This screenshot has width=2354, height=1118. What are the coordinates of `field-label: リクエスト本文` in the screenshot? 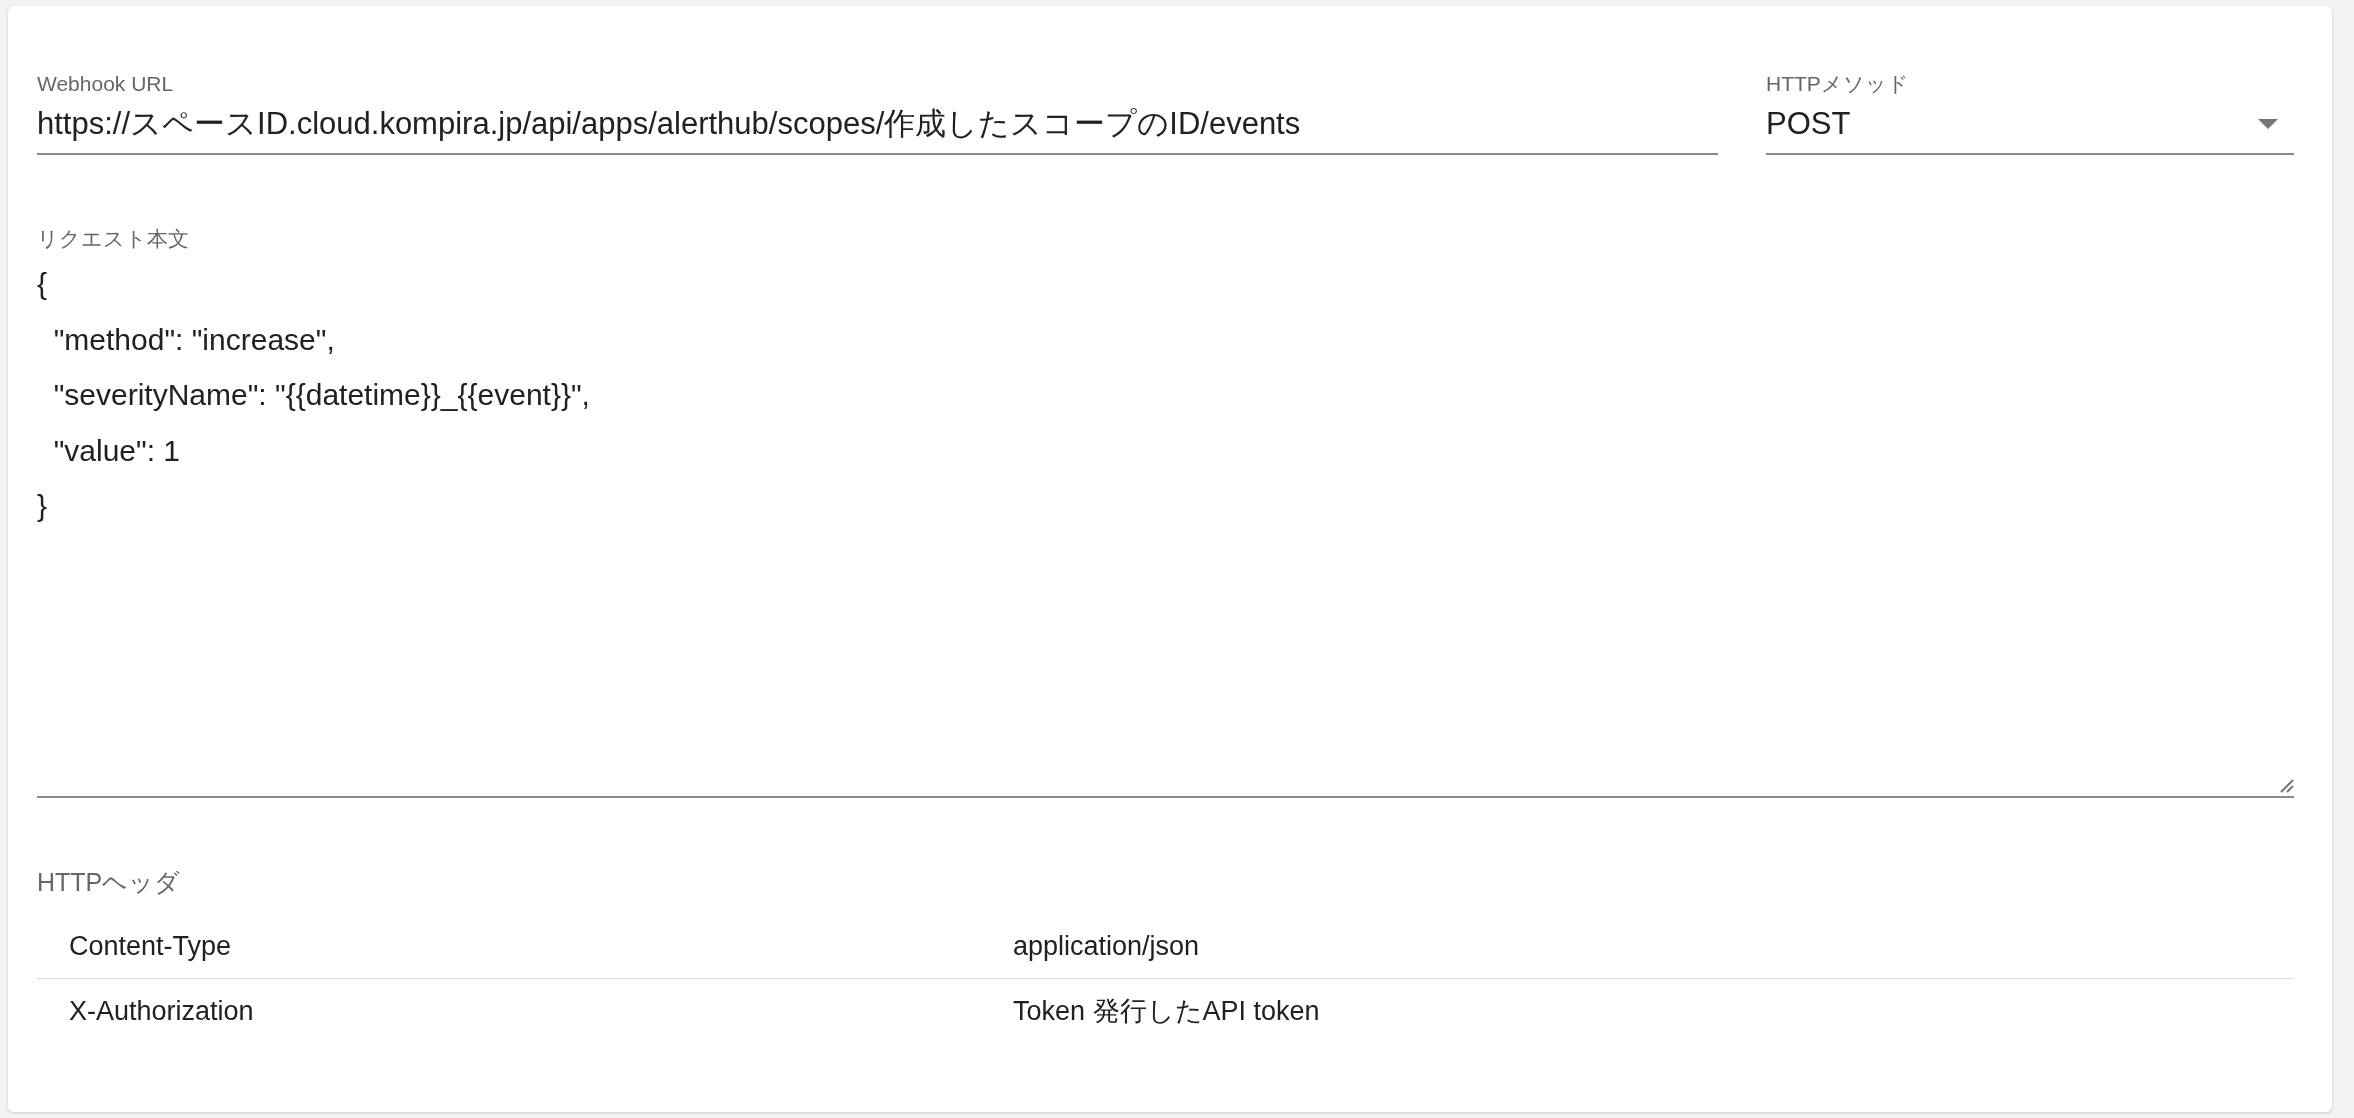 It's located at (113, 239).